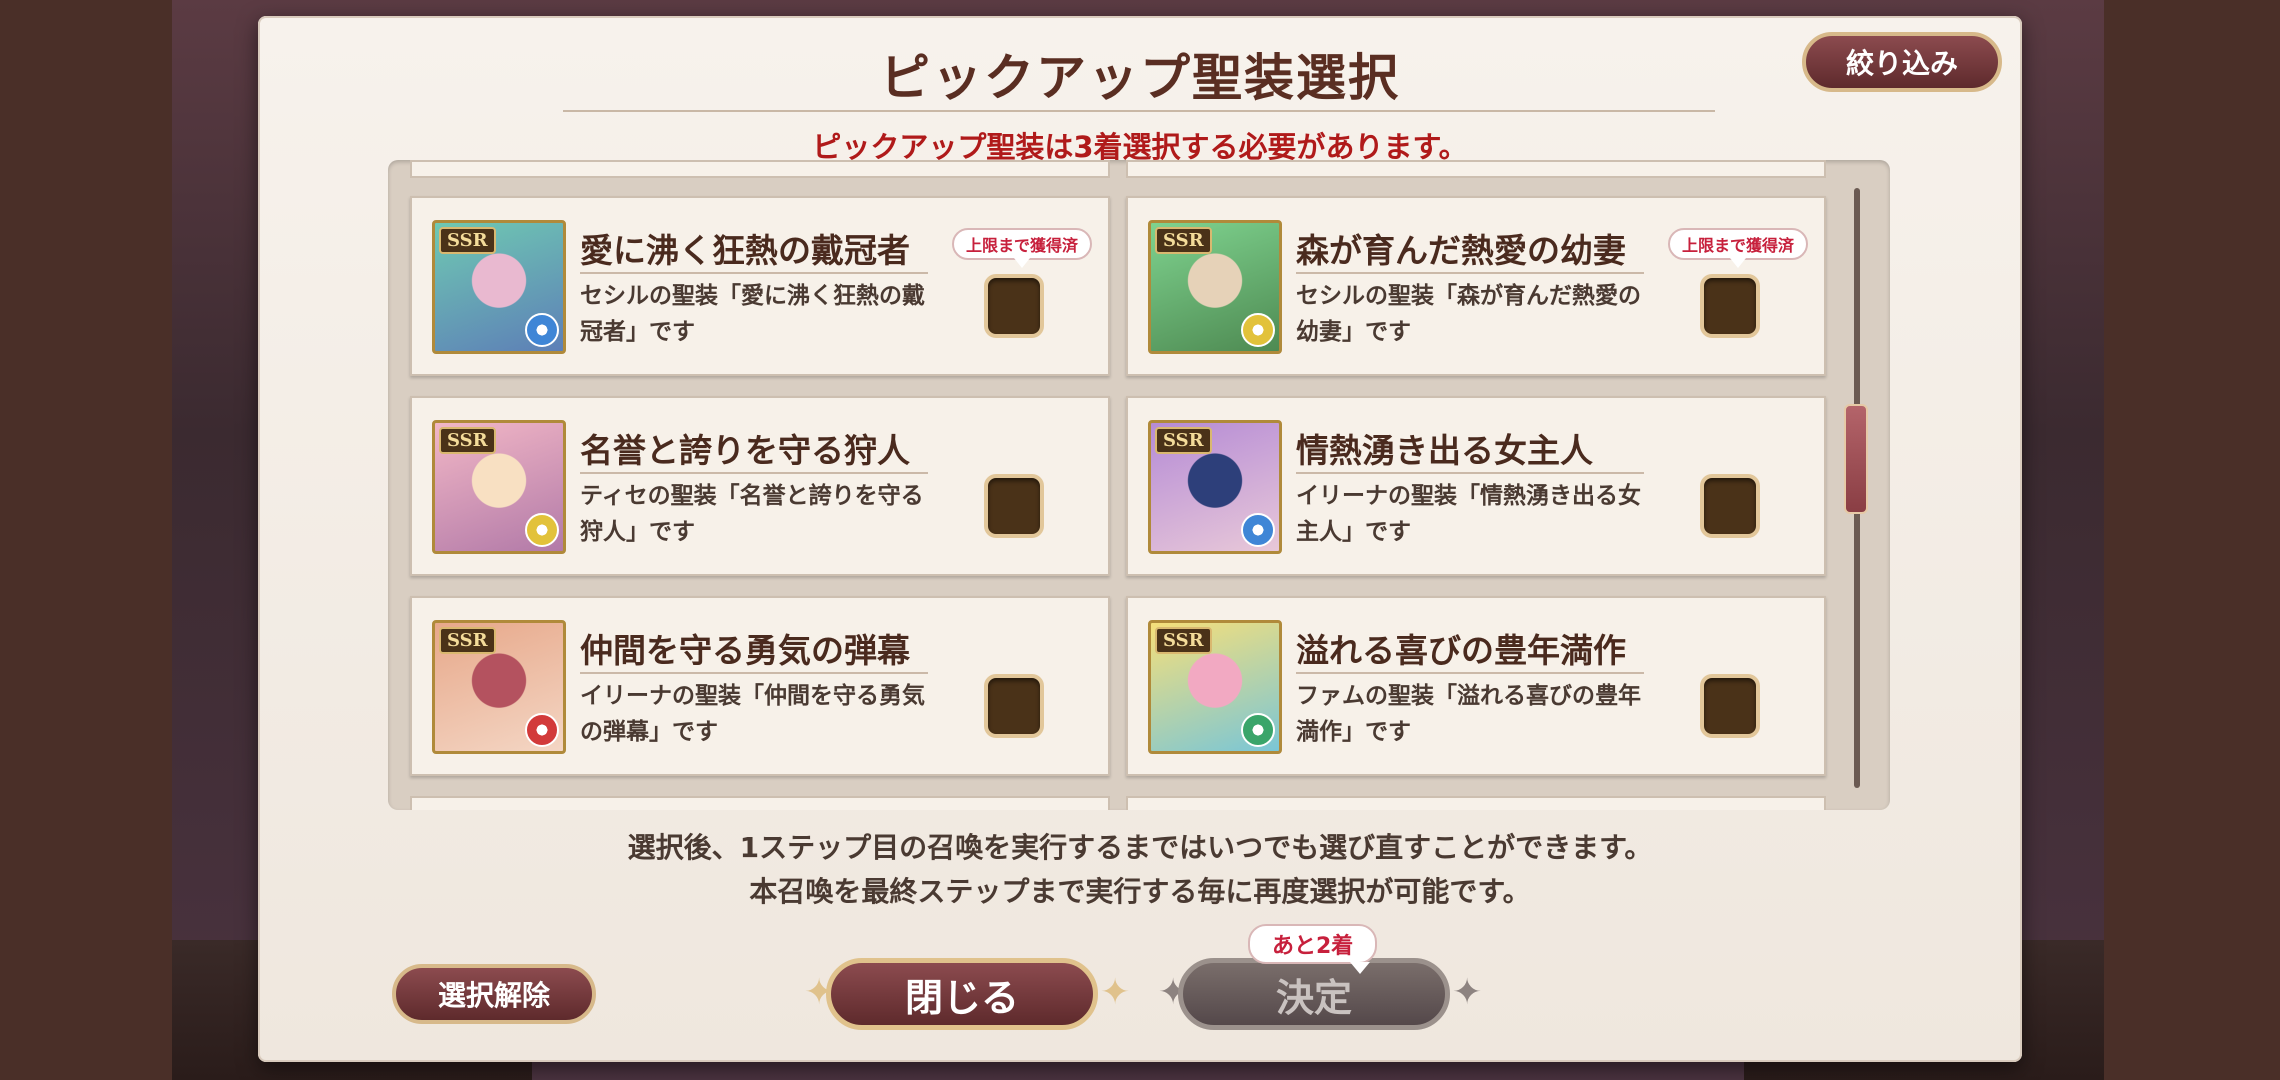  I want to click on list-item: SSR 愛に沸く狂熱の戴冠者セシルの聖装「愛に沸く狂熱の戴冠者」です 上限まで獲得済, so click(760, 286).